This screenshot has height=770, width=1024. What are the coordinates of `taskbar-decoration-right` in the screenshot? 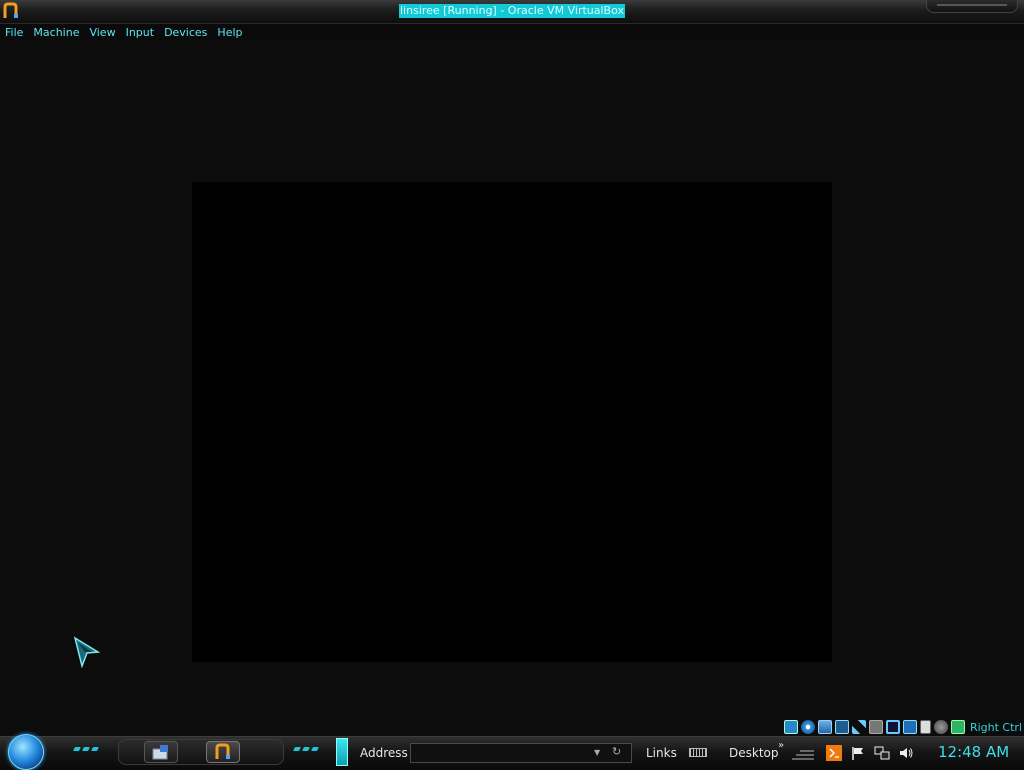 It's located at (306, 749).